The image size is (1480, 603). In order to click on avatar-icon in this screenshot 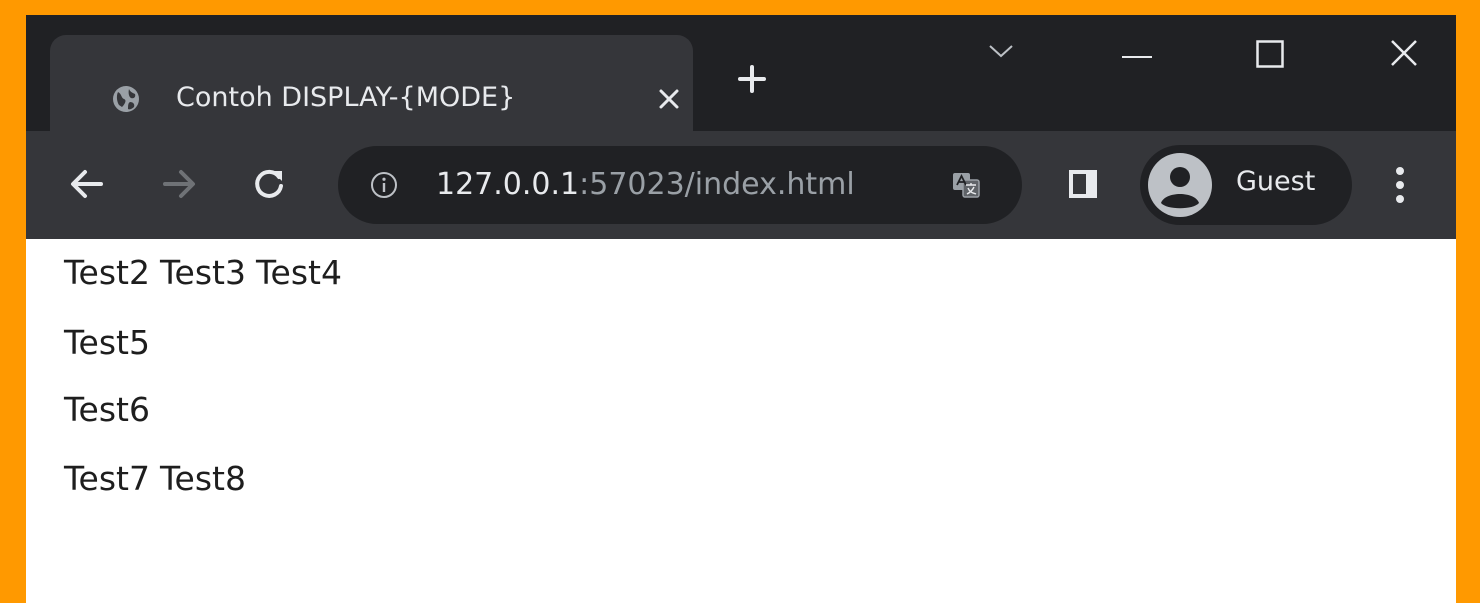, I will do `click(1180, 185)`.